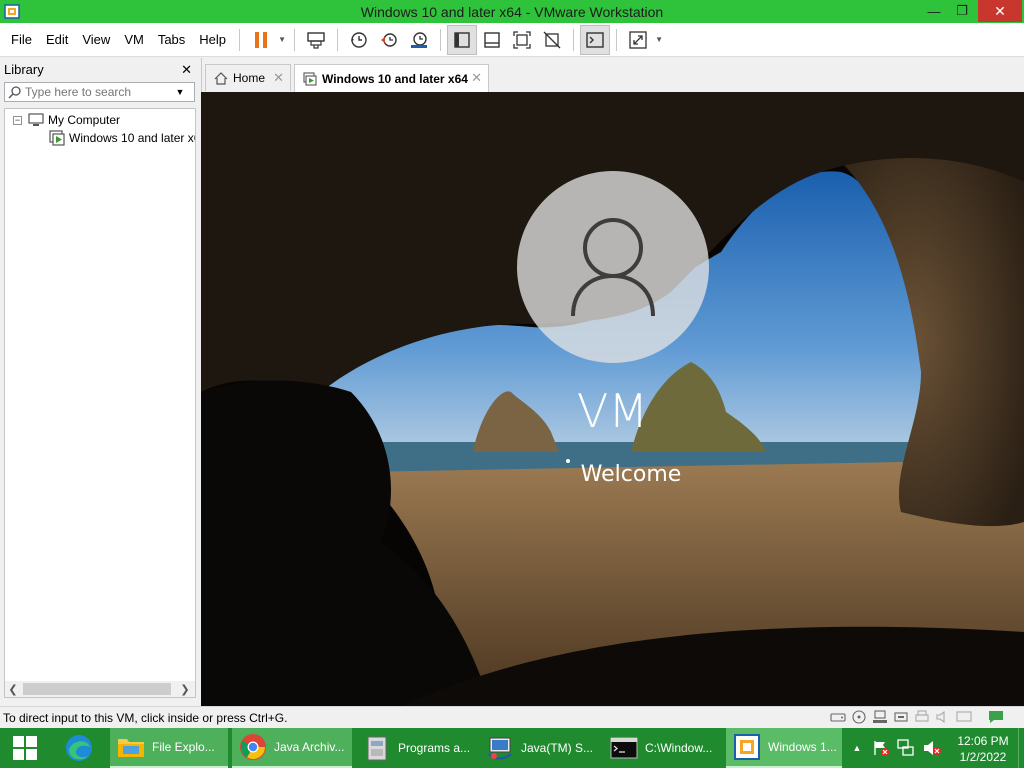  I want to click on tree-item-my-computer: − My Computer, so click(66, 120).